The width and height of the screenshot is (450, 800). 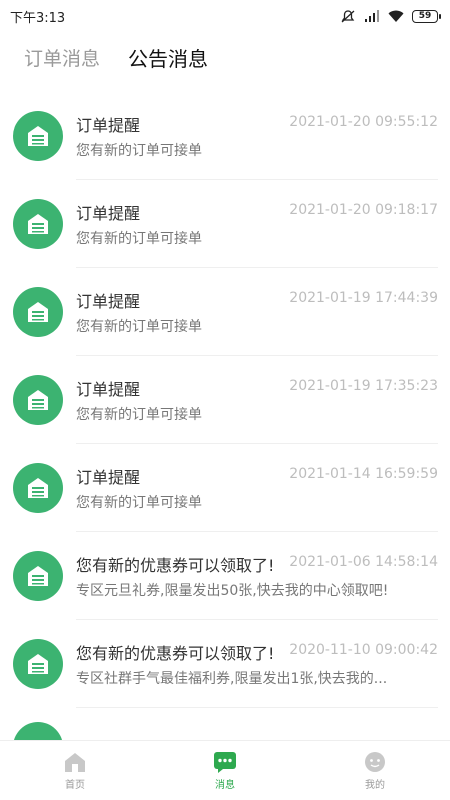 What do you see at coordinates (225, 762) in the screenshot?
I see `message-icon` at bounding box center [225, 762].